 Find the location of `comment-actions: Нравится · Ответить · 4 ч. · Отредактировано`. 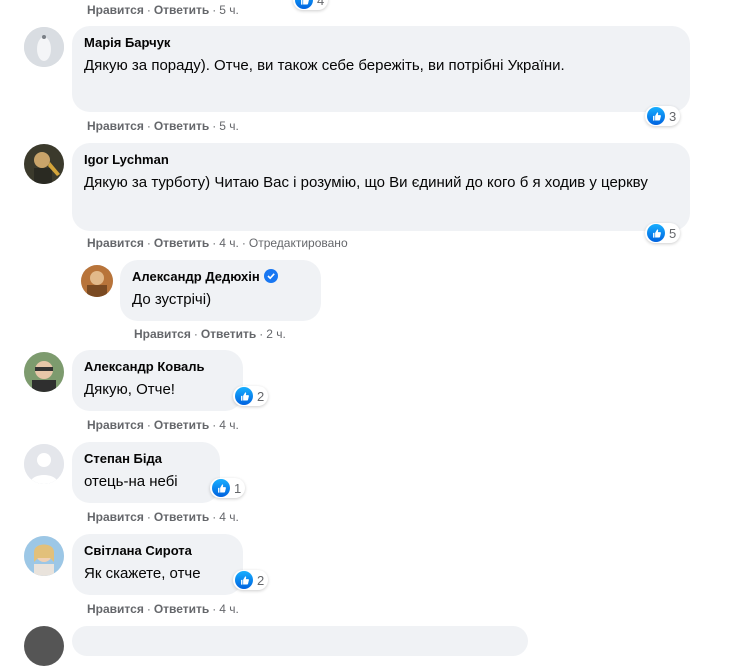

comment-actions: Нравится · Ответить · 4 ч. · Отредактировано is located at coordinates (217, 243).